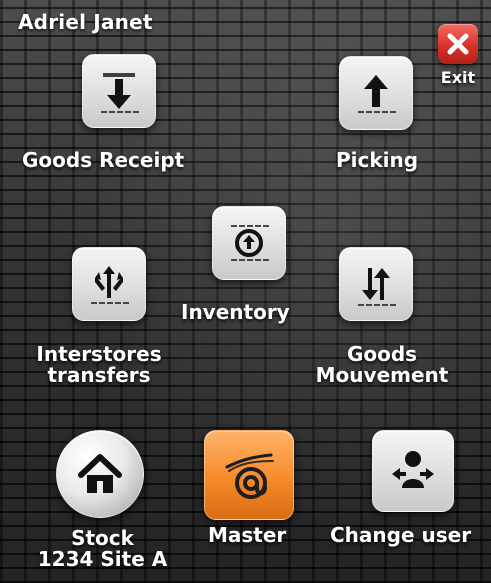 The image size is (491, 583). Describe the element at coordinates (99, 354) in the screenshot. I see `interstores-transfers-label-line-1: Interstores` at that location.